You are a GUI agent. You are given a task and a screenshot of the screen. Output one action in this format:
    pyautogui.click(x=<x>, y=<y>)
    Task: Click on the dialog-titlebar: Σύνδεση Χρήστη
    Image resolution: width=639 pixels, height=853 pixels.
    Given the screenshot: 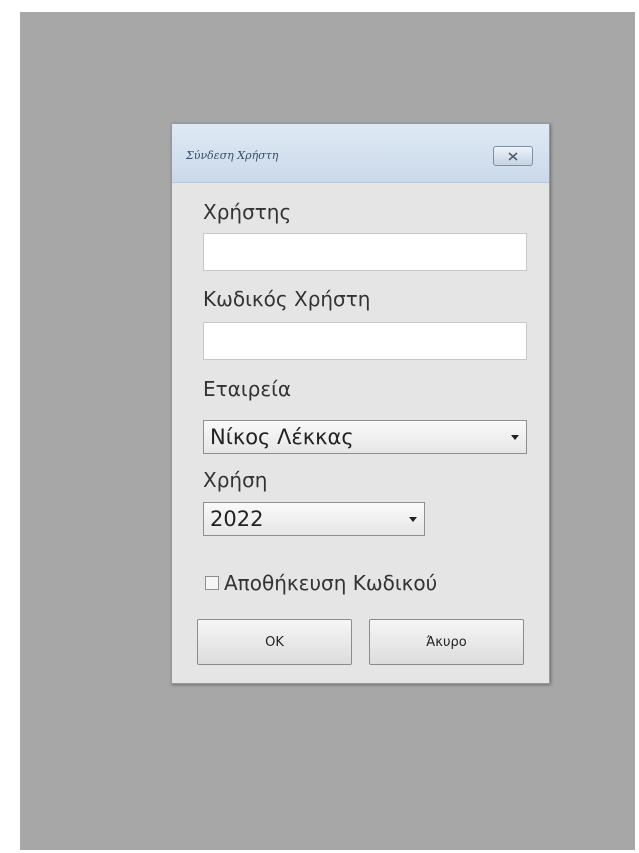 What is the action you would take?
    pyautogui.click(x=360, y=153)
    